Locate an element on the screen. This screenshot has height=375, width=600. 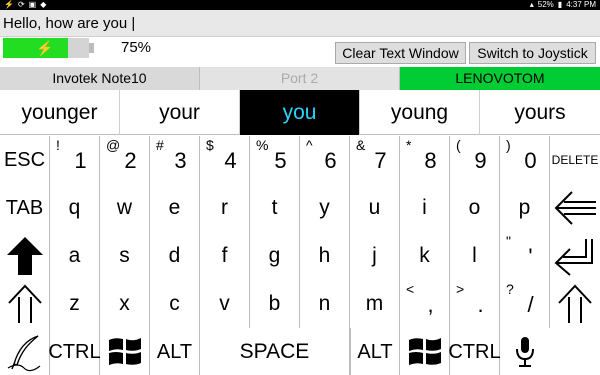
key-g: g is located at coordinates (275, 256).